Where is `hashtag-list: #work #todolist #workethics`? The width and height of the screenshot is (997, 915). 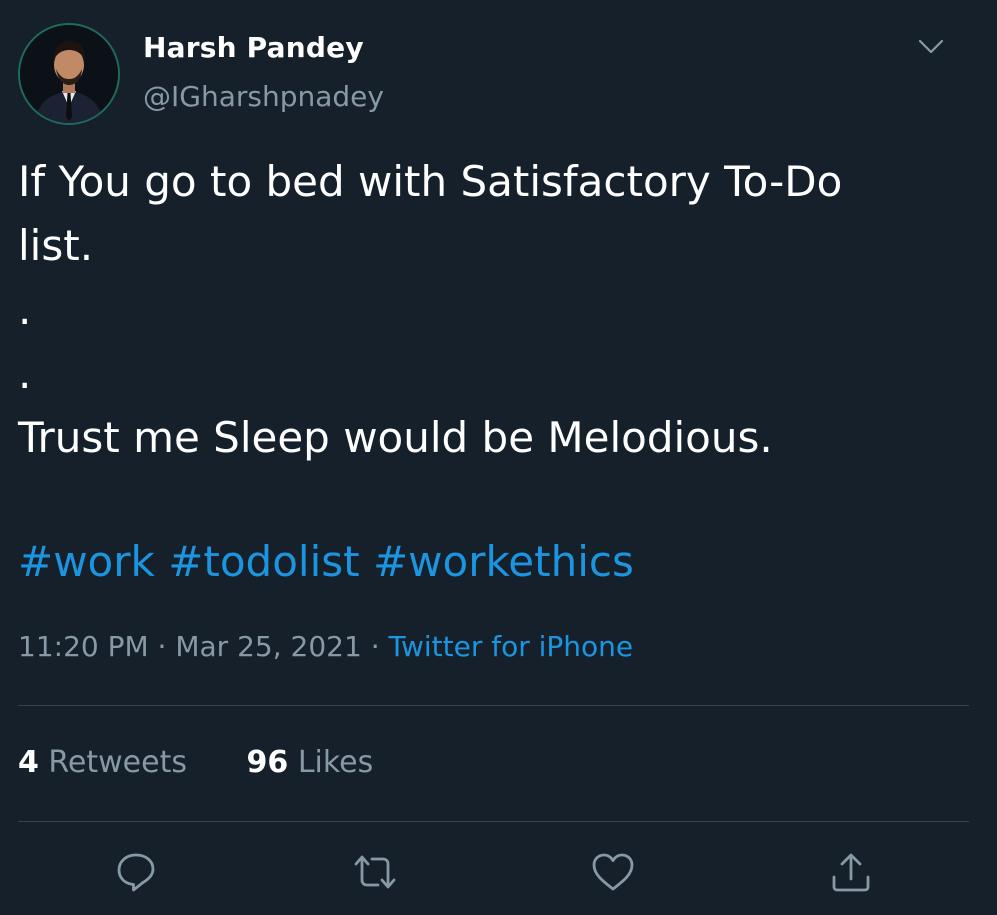
hashtag-list: #work #todolist #workethics is located at coordinates (326, 562).